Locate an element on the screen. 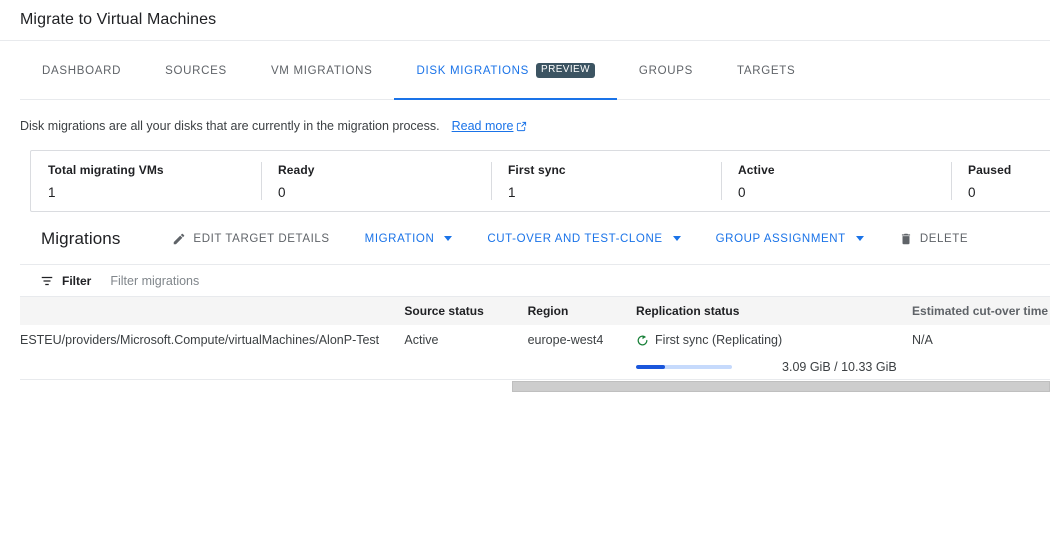 This screenshot has width=1050, height=550. button-label: EDIT TARGET DETAILS is located at coordinates (261, 238).